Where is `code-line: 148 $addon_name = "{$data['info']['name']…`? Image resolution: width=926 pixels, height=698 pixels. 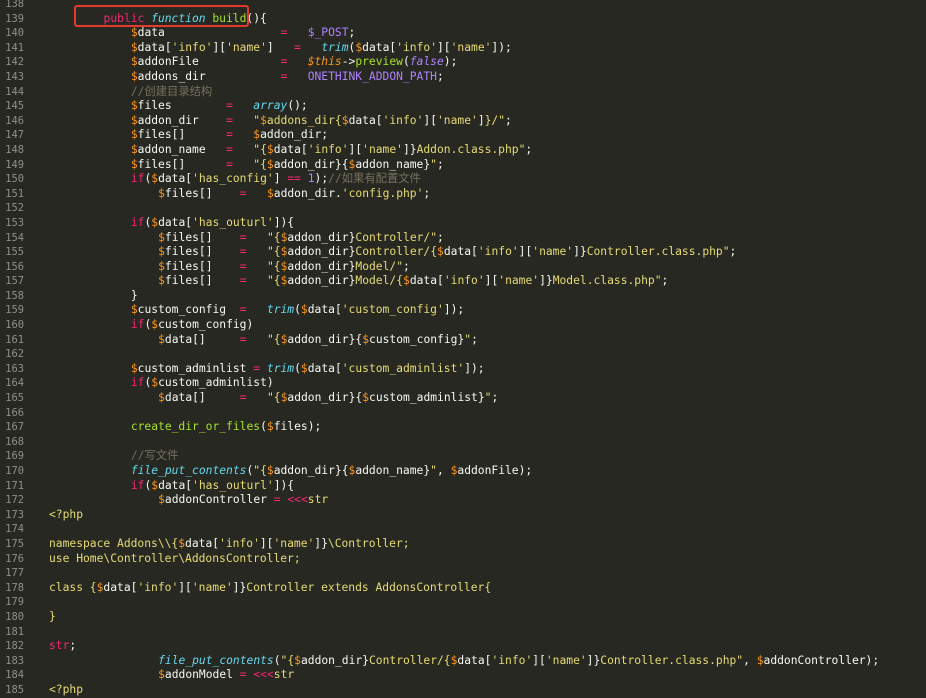
code-line: 148 $addon_name = "{$data['info']['name']… is located at coordinates (463, 150).